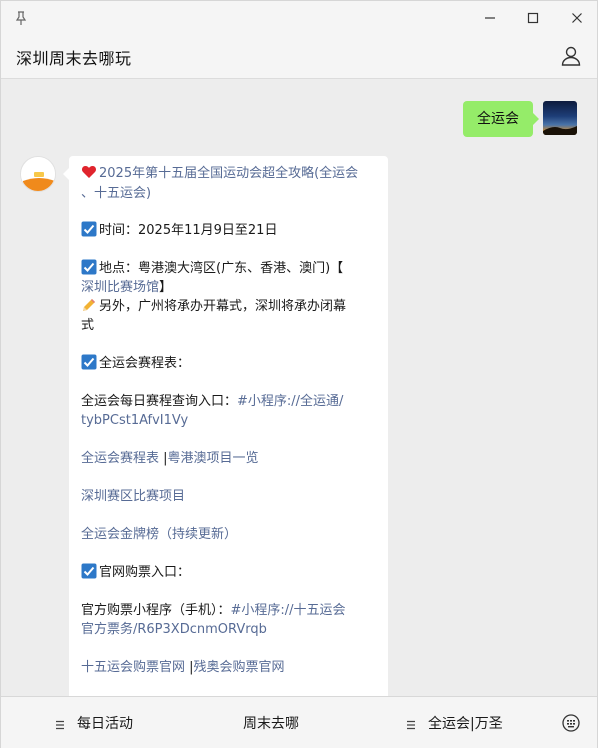 The height and width of the screenshot is (748, 598). What do you see at coordinates (94, 722) in the screenshot?
I see `menu-daily-activities: 每日活动` at bounding box center [94, 722].